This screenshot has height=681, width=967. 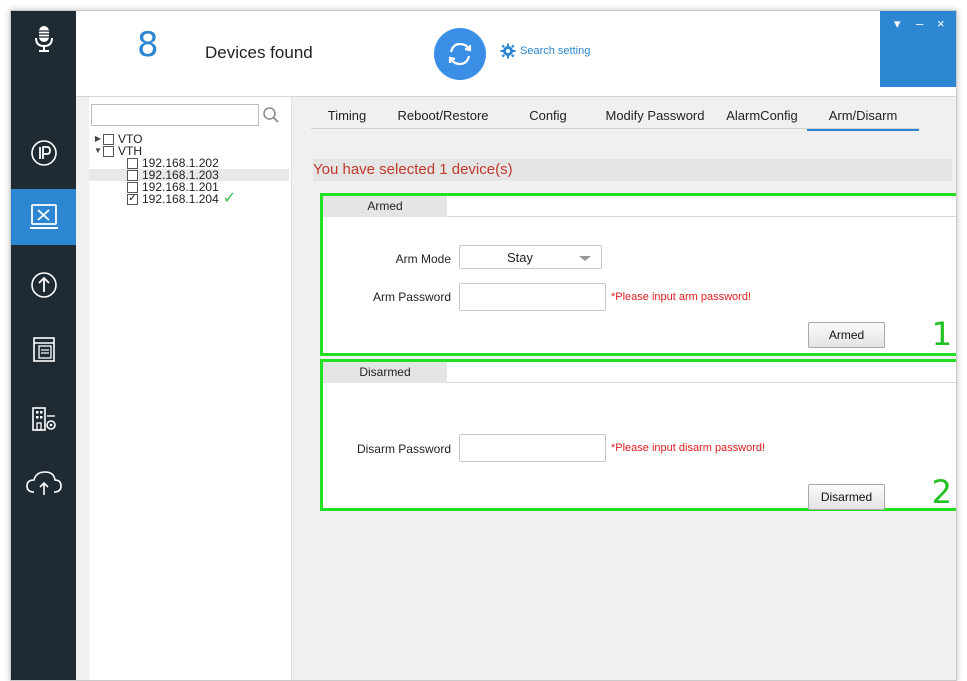 I want to click on tab-modify-password: Modify Password, so click(x=655, y=116).